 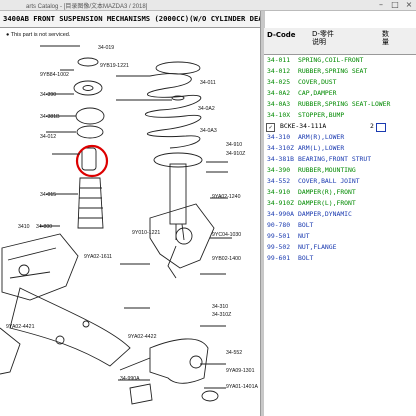 I want to click on part-name: COVER,BALL JOINT, so click(x=329, y=181).